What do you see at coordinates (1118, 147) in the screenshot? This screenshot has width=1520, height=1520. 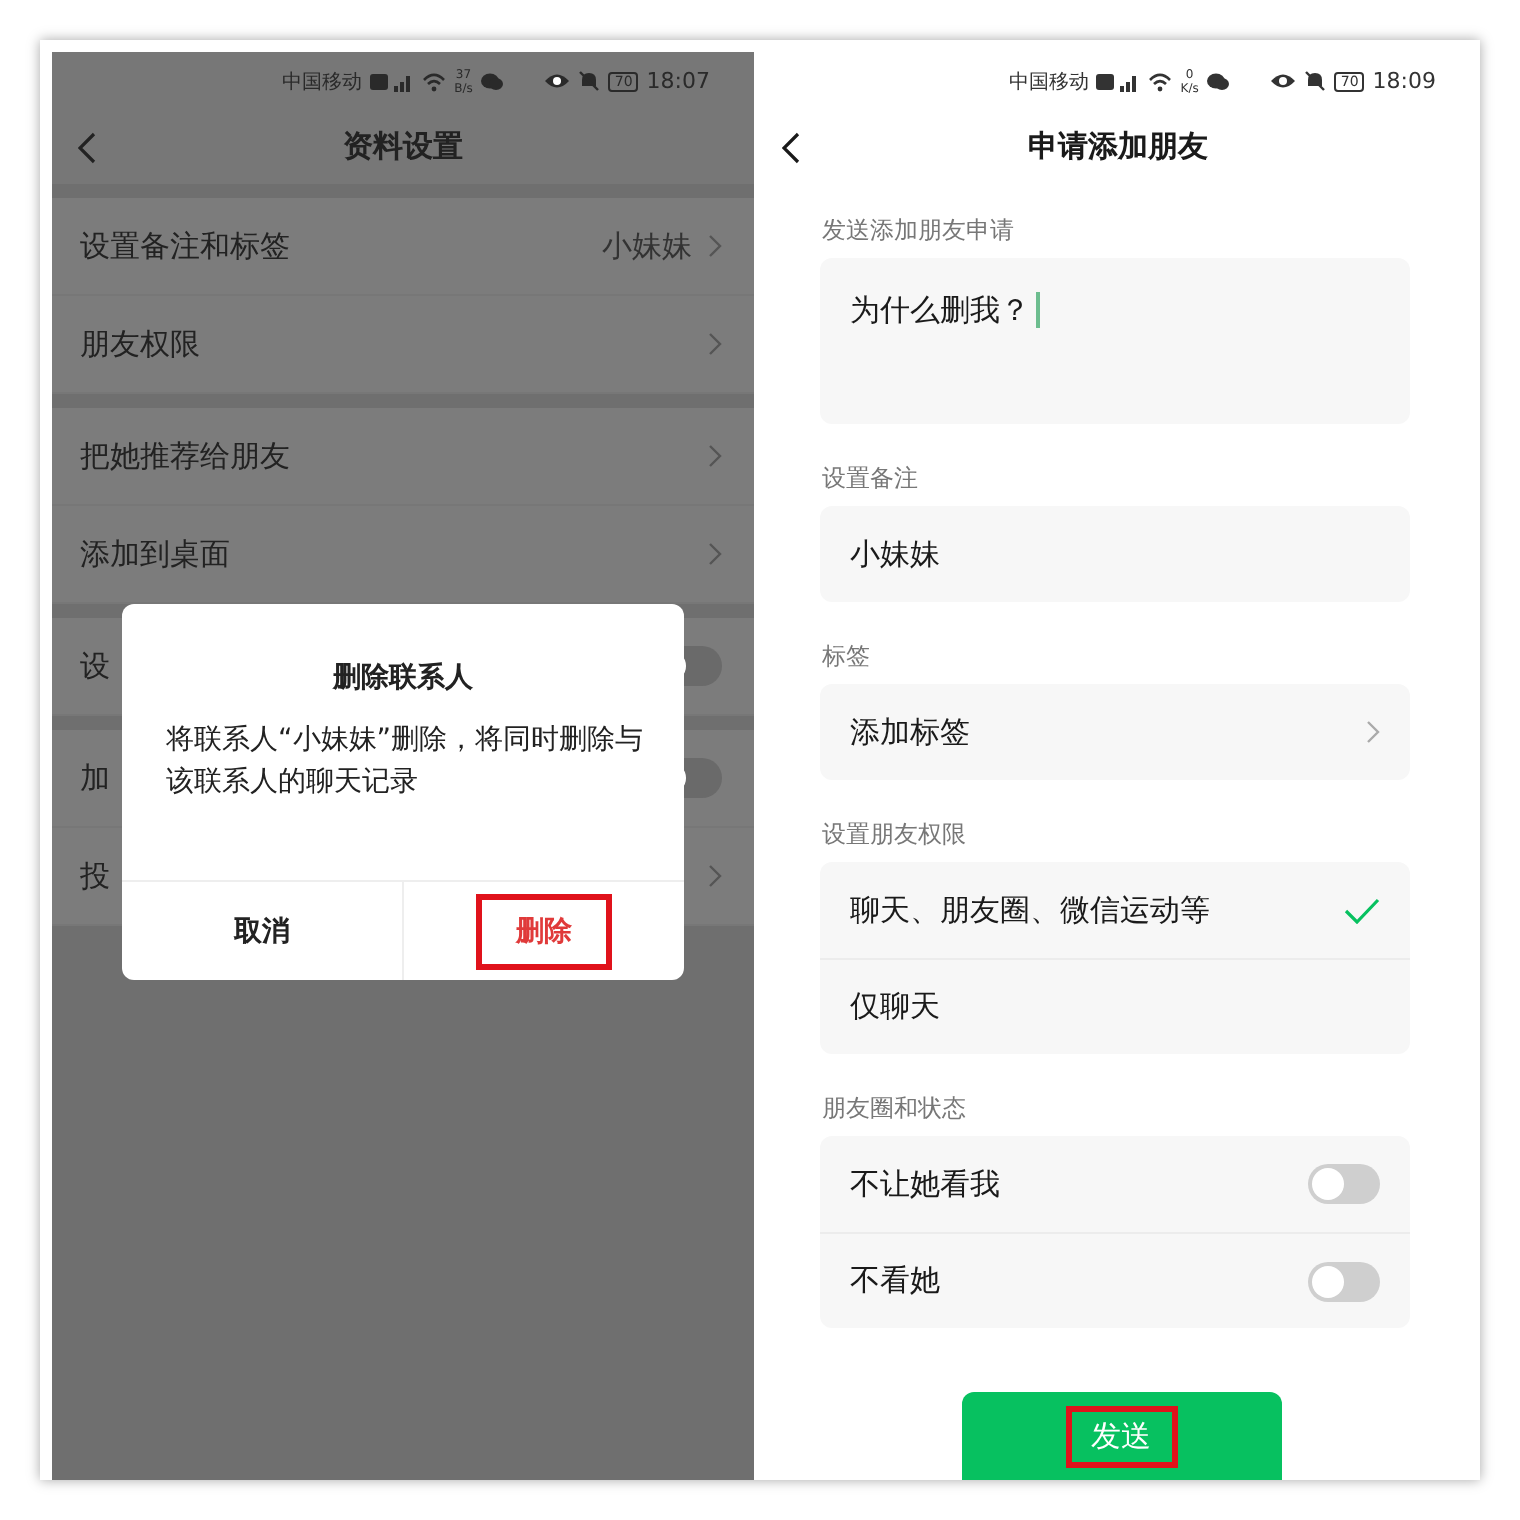 I see `screen-title: 申请添加朋友` at bounding box center [1118, 147].